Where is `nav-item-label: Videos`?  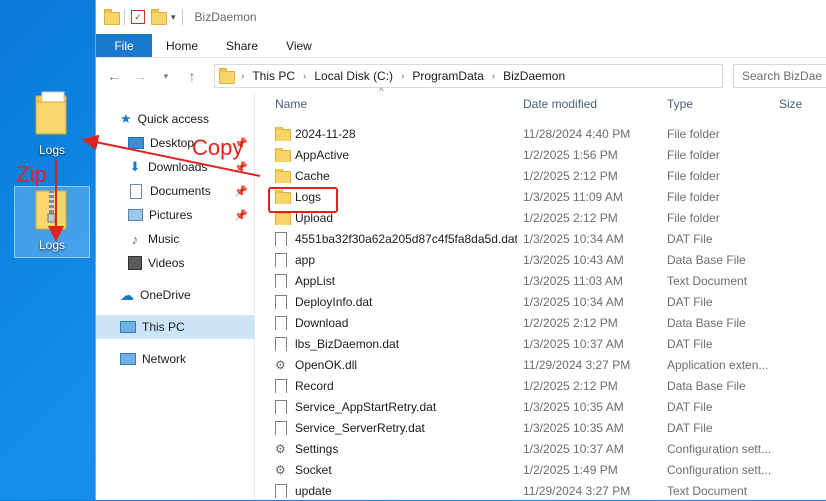 nav-item-label: Videos is located at coordinates (166, 263).